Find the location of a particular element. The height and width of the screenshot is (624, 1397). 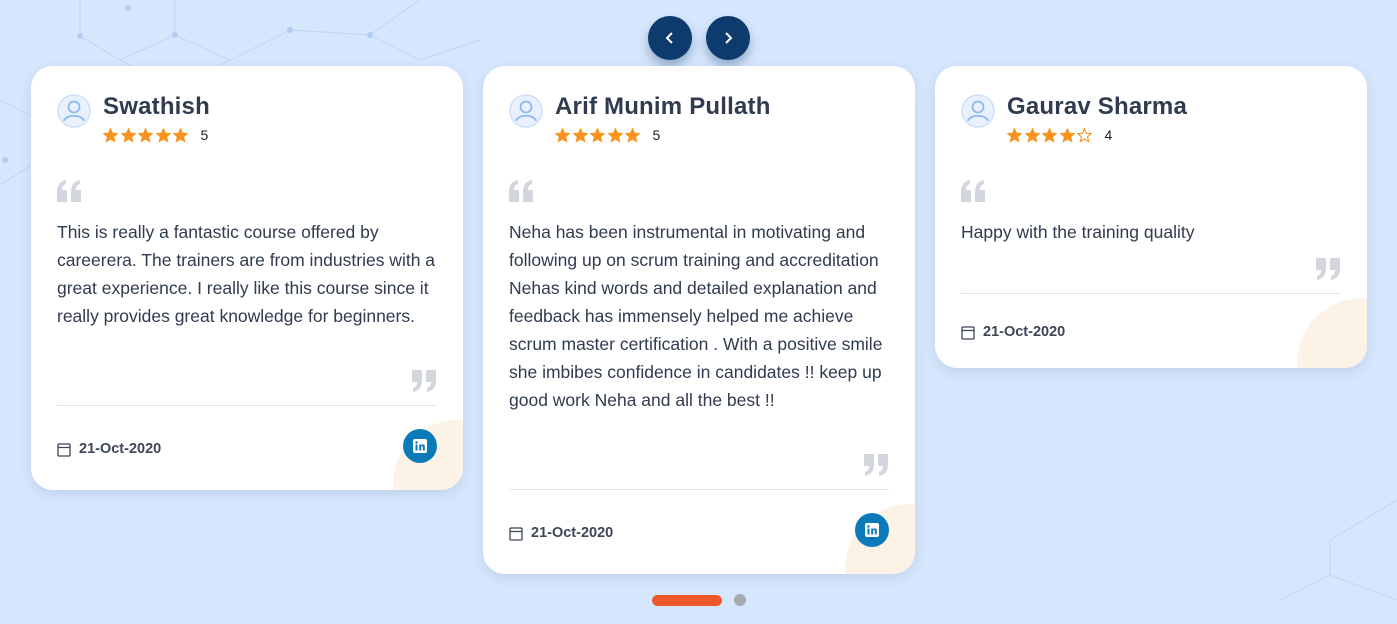

carousel-pagination is located at coordinates (699, 600).